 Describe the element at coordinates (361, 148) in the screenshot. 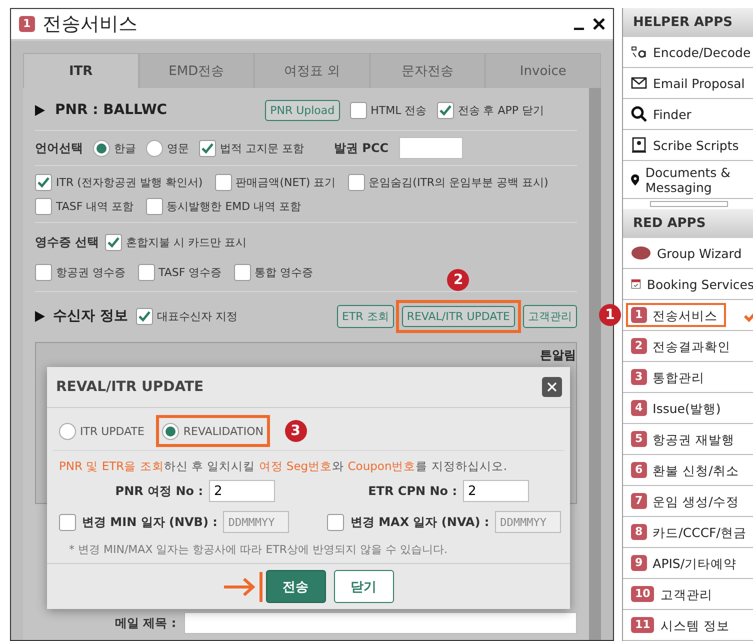

I see `field-label: 발권 PCC` at that location.